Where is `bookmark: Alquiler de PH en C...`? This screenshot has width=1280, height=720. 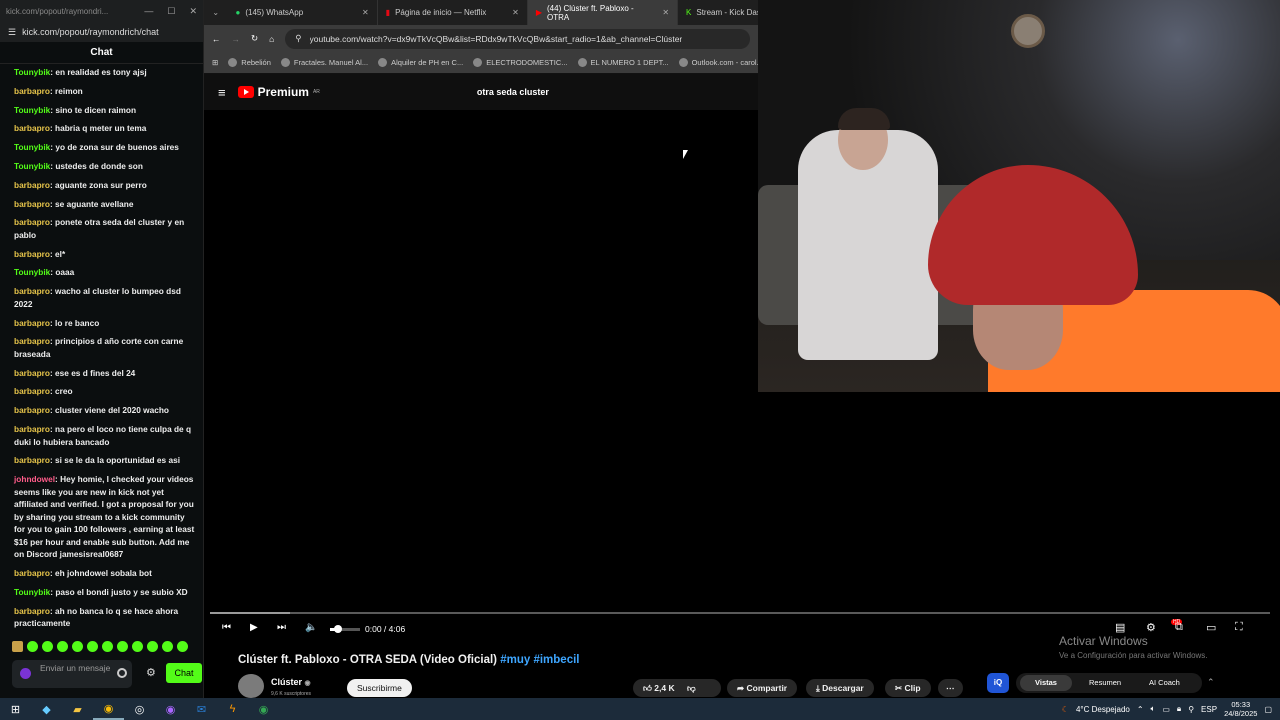
bookmark: Alquiler de PH en C... is located at coordinates (420, 62).